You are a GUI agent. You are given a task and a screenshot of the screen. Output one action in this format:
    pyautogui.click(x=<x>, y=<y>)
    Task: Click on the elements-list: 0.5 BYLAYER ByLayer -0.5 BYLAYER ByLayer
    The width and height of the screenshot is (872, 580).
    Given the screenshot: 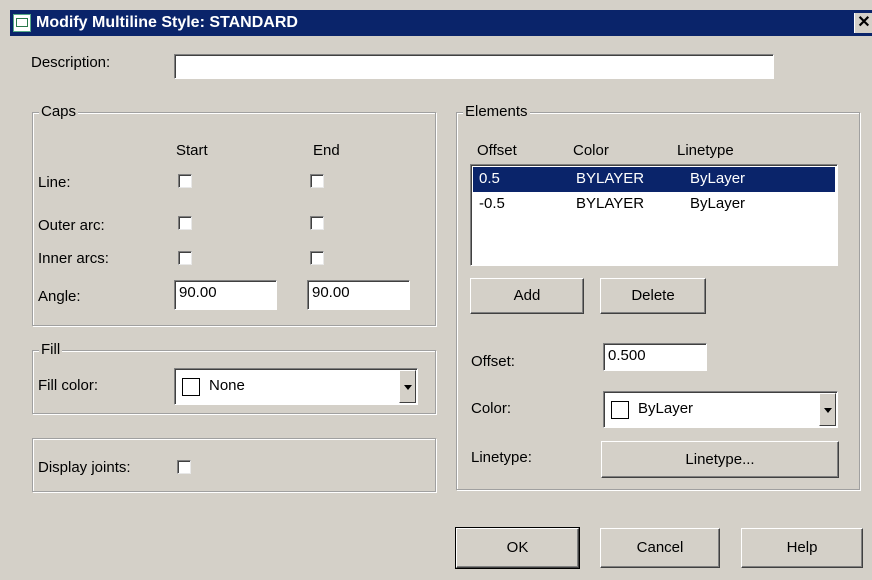 What is the action you would take?
    pyautogui.click(x=654, y=215)
    